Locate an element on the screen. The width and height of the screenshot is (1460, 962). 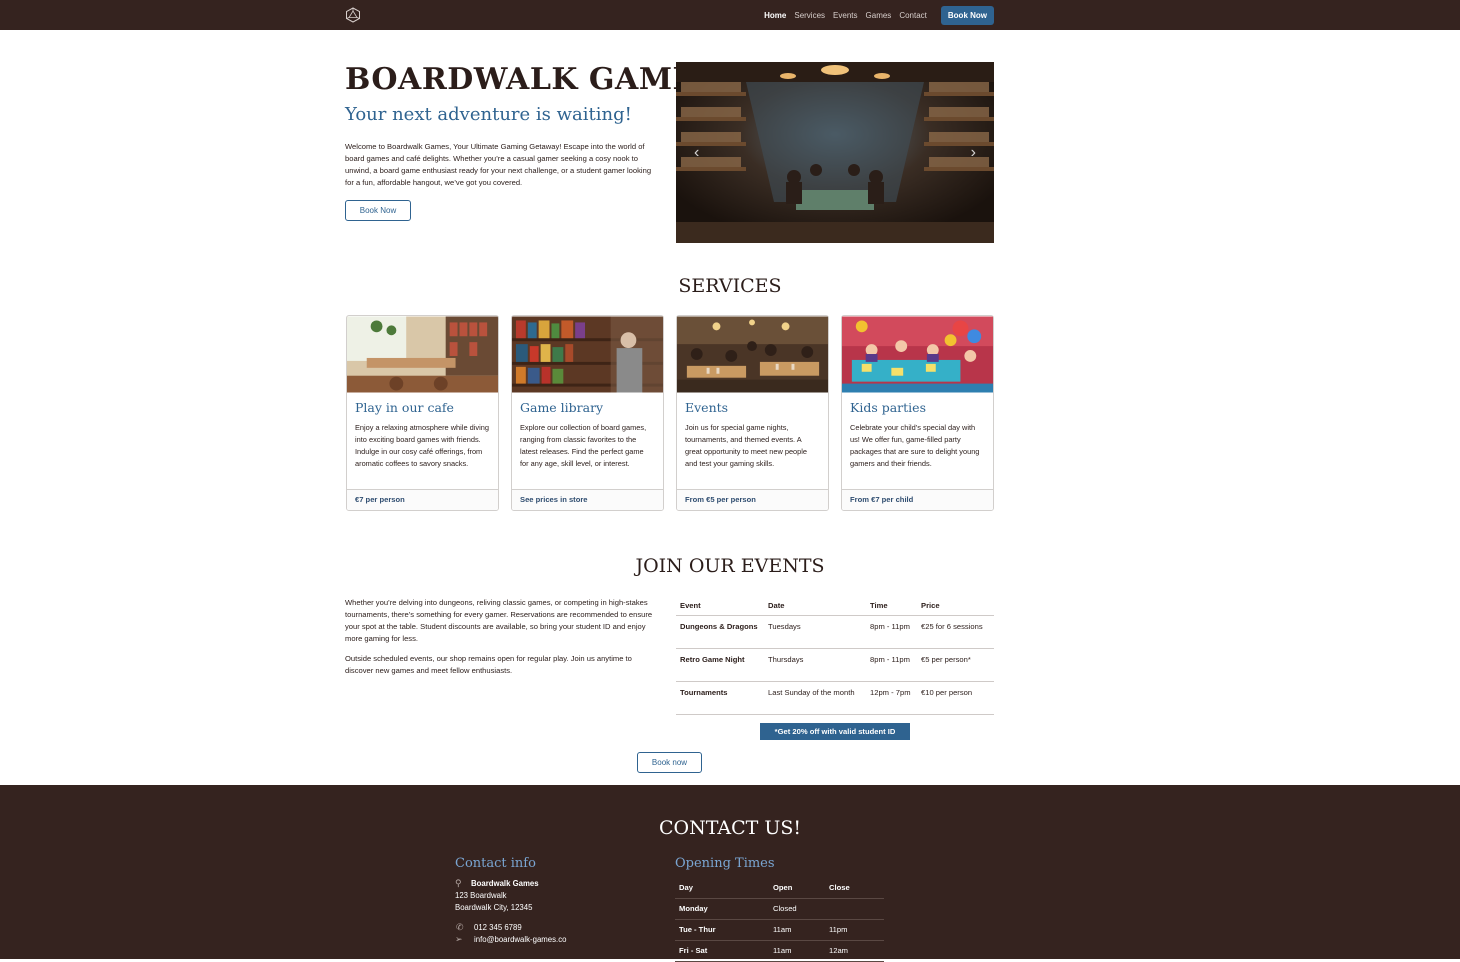
address-line-1: 123 Boardwalk is located at coordinates (481, 895).